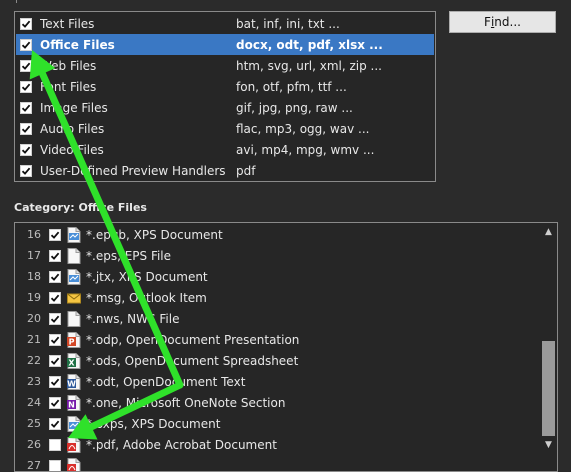  What do you see at coordinates (225, 170) in the screenshot?
I see `category-row: User-Defined Preview Handlerspdf` at bounding box center [225, 170].